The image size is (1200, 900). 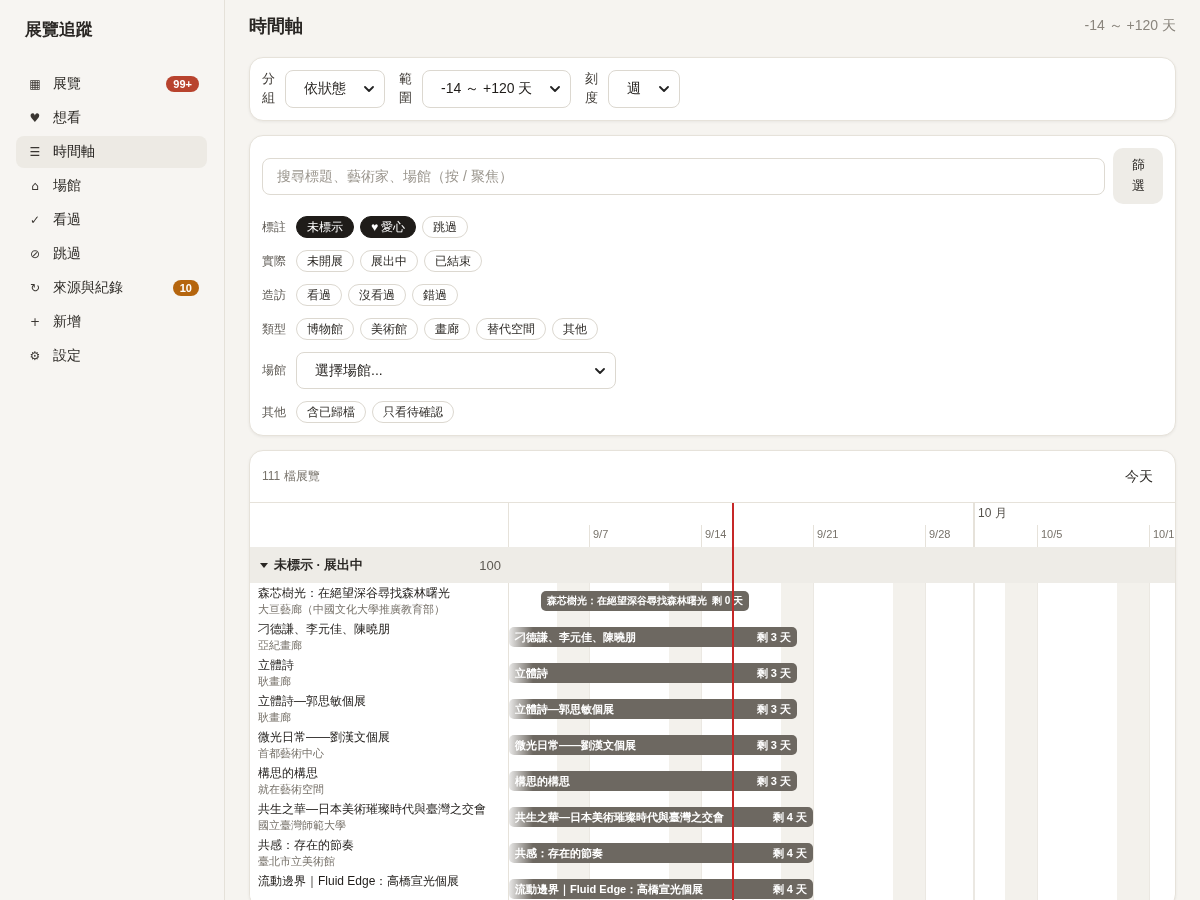 I want to click on nav-item: ▦ 展覽 99+, so click(x=111, y=84).